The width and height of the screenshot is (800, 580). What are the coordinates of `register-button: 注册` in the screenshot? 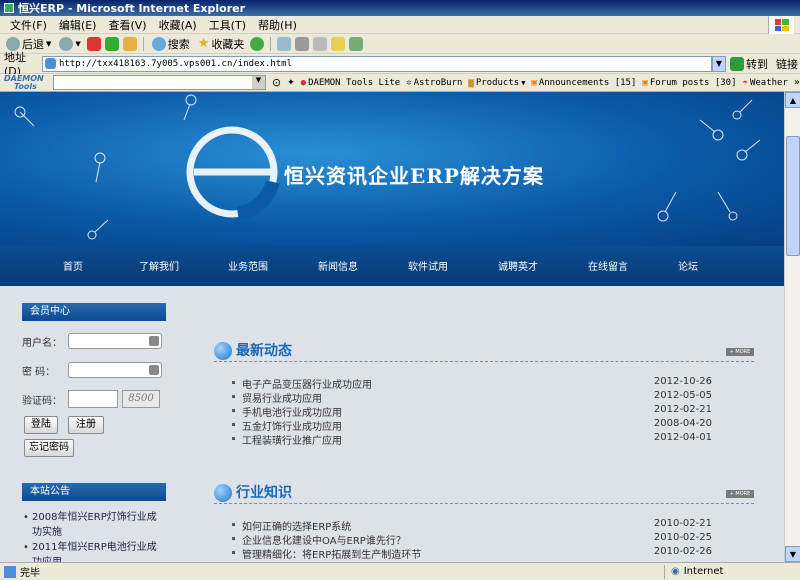 It's located at (86, 425).